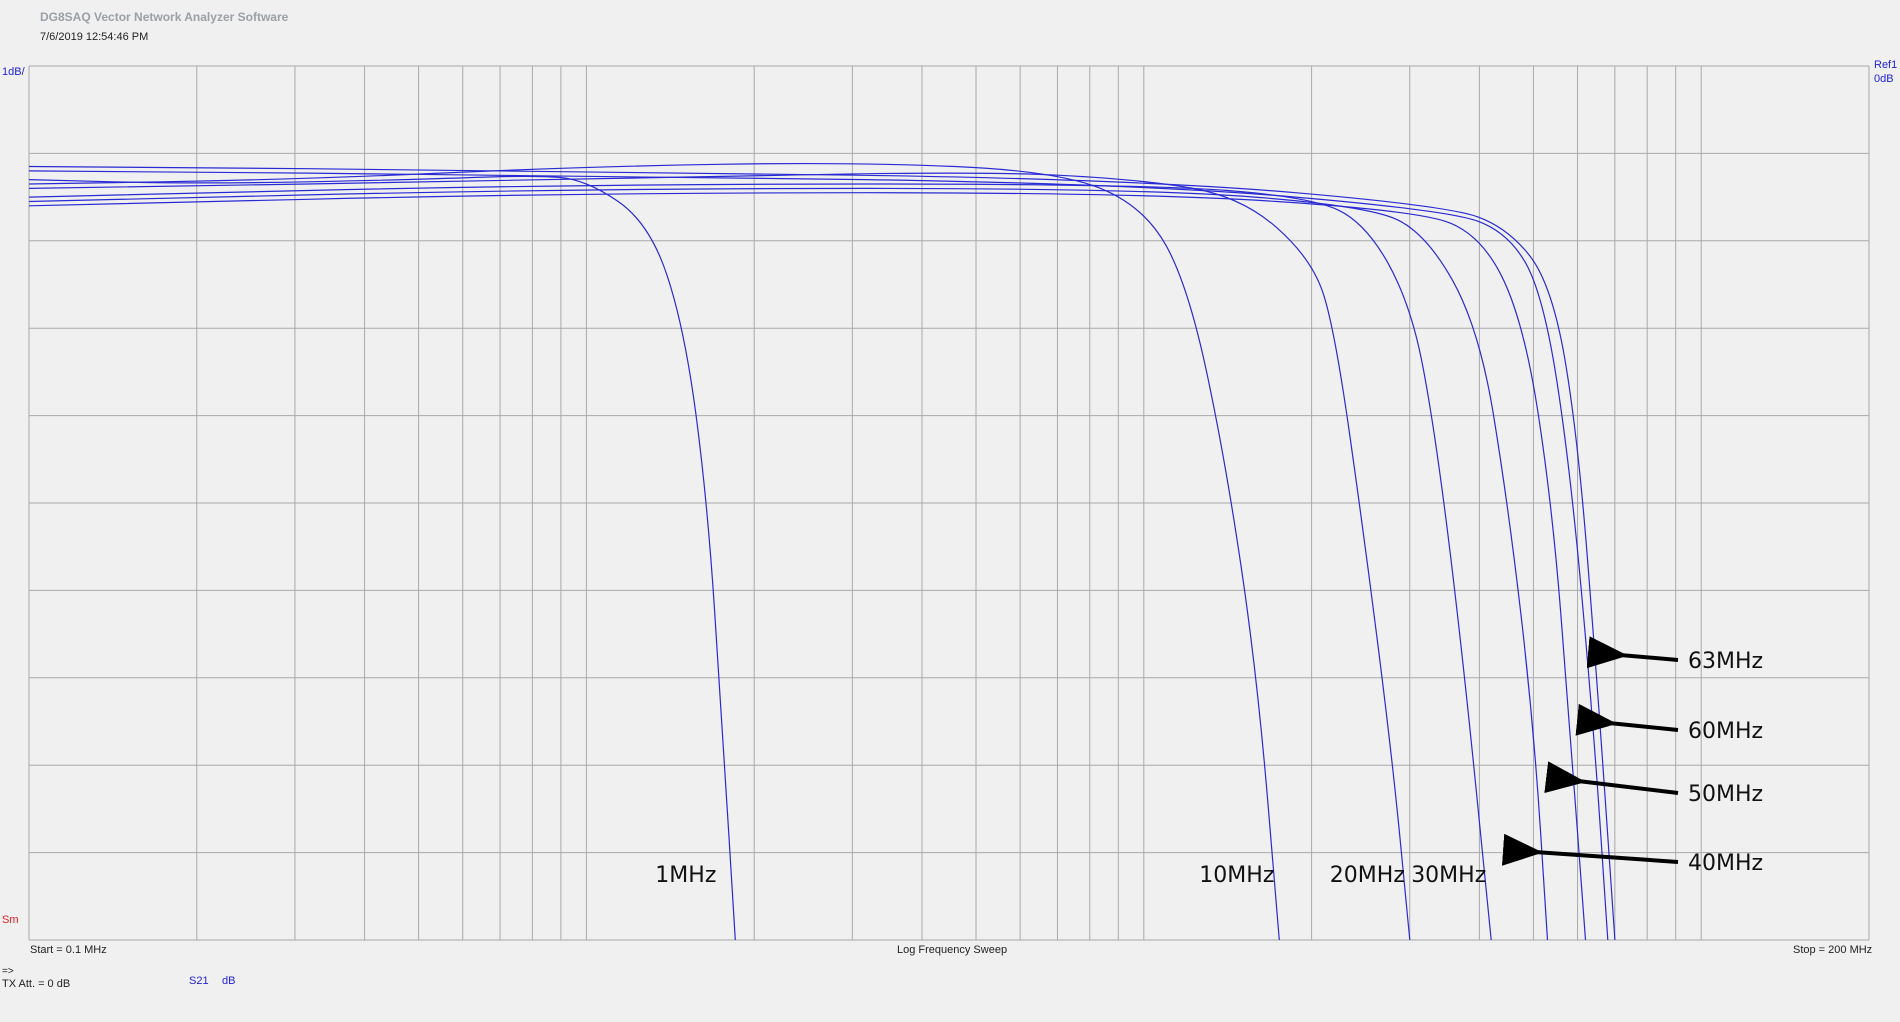 Image resolution: width=1900 pixels, height=1022 pixels. Describe the element at coordinates (1725, 794) in the screenshot. I see `annotation-50mhz: 50MHz` at that location.